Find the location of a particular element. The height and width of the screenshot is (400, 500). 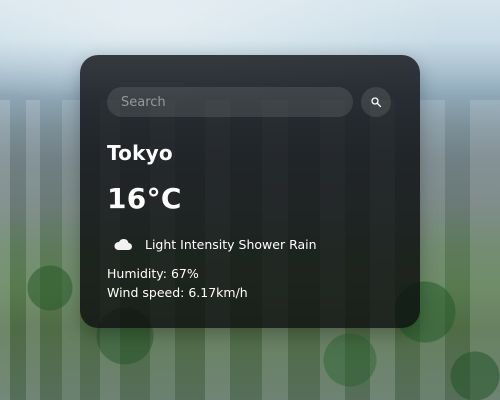

temperature: 16°C is located at coordinates (144, 198).